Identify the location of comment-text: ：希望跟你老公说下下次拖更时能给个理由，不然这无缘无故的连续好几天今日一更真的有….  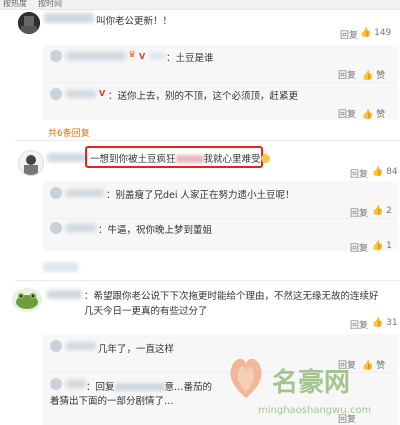
(231, 304).